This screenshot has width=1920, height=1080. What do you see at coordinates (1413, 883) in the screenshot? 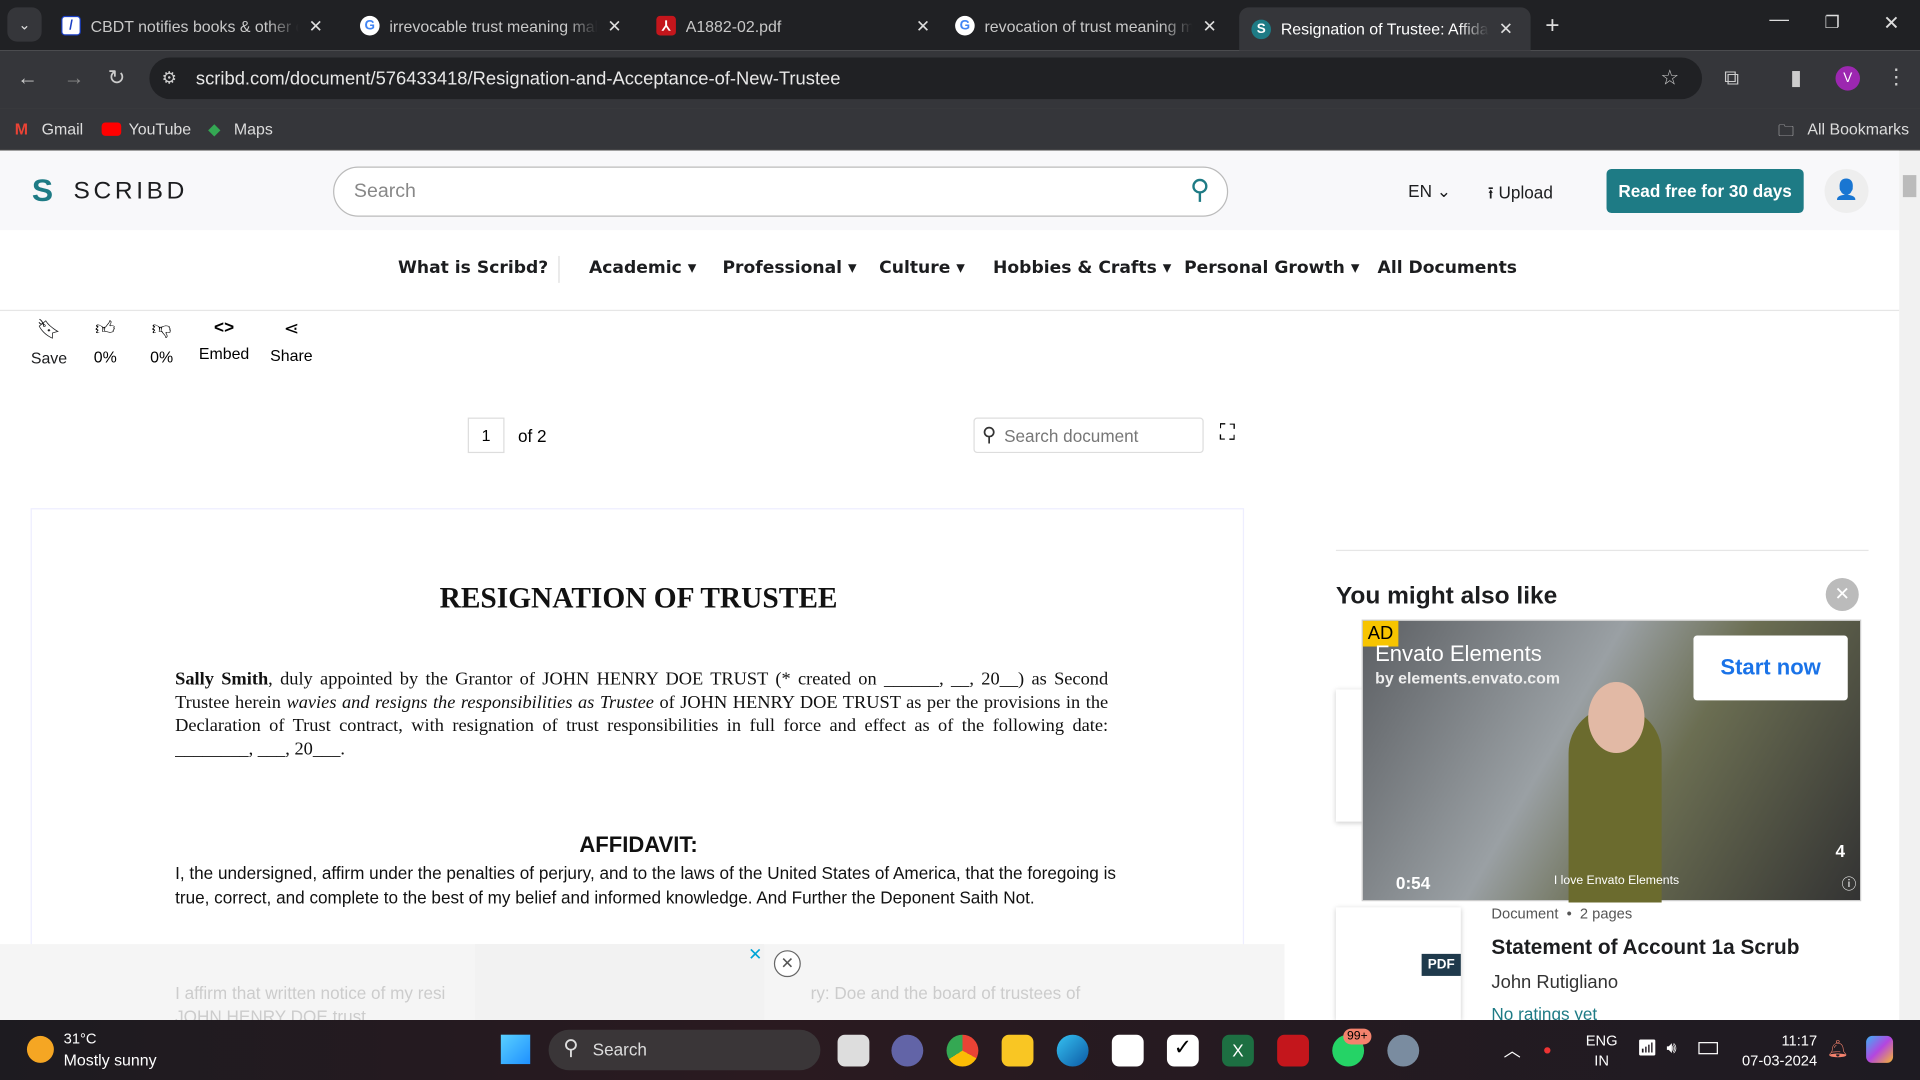
I see `video-time: 0:54` at bounding box center [1413, 883].